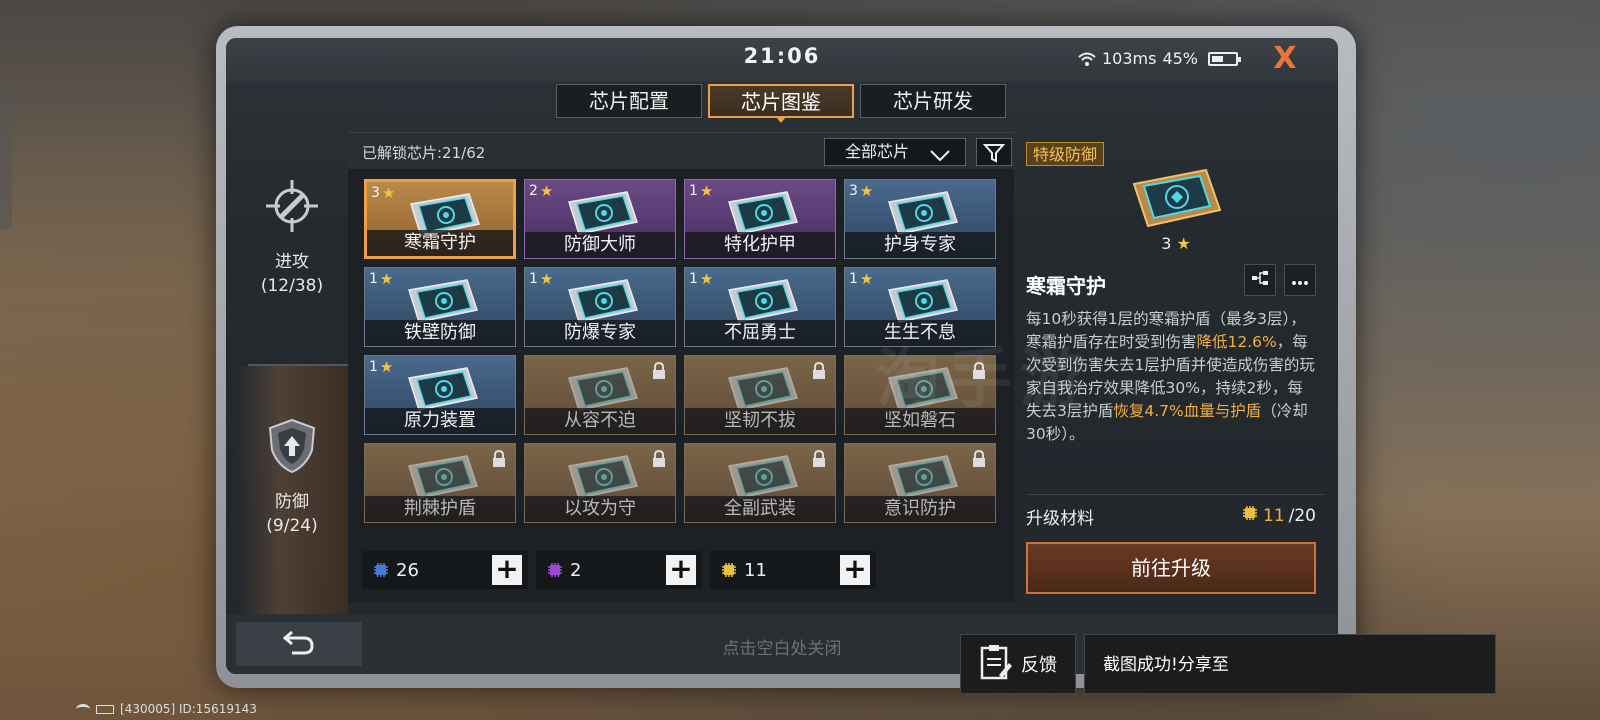  I want to click on device-status-bar: [430005] ID:15619143, so click(166, 709).